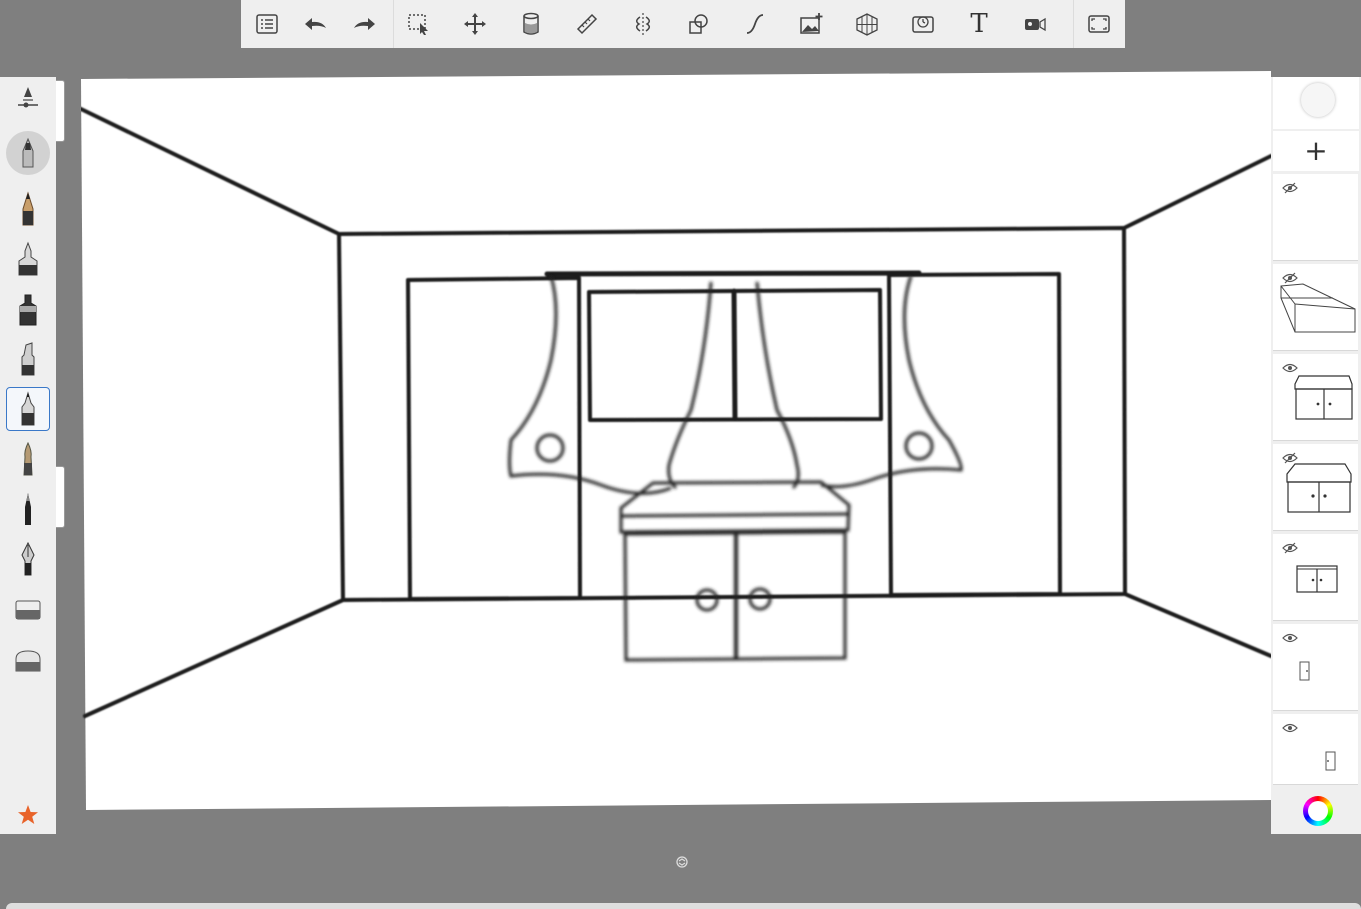 The image size is (1361, 909). Describe the element at coordinates (699, 24) in the screenshot. I see `shape-icon` at that location.